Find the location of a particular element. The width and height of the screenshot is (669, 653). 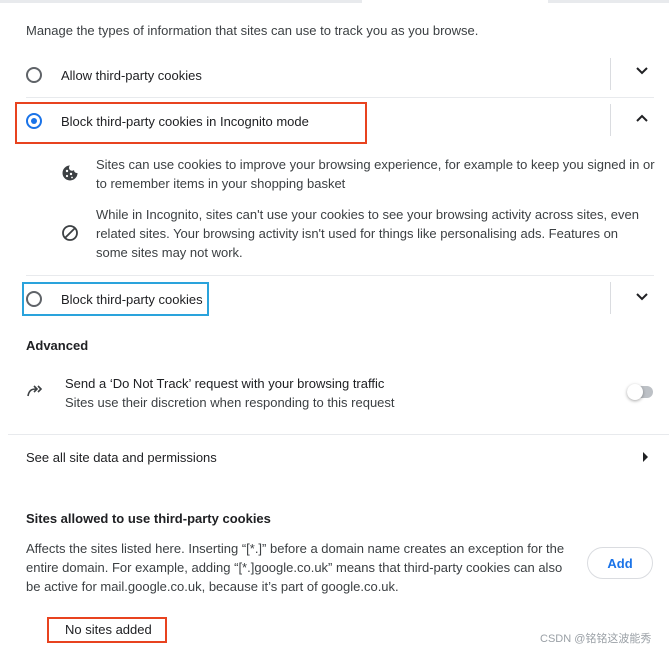

advanced-heading: Advanced is located at coordinates (57, 345).